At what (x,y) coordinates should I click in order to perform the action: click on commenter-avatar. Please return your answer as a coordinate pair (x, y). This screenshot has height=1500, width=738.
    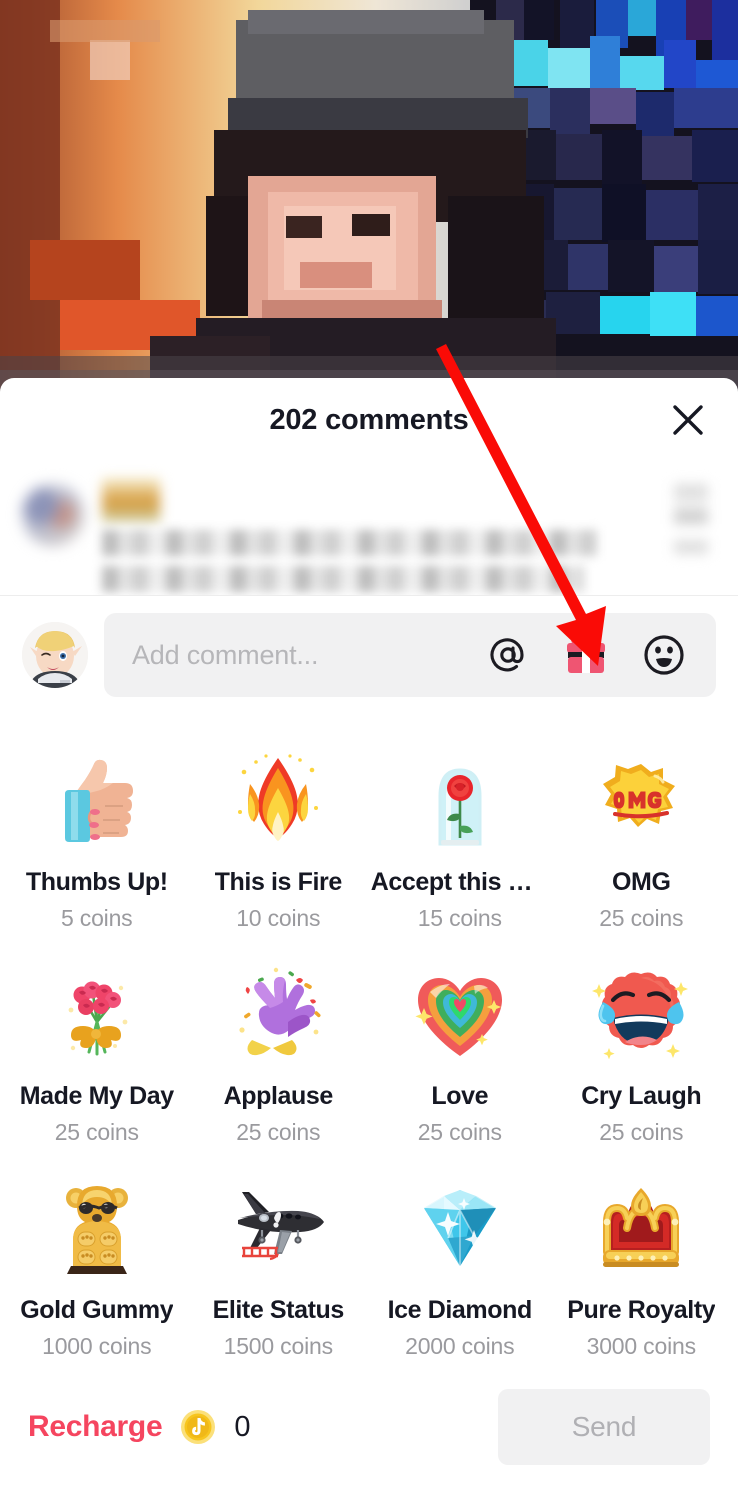
    Looking at the image, I should click on (53, 515).